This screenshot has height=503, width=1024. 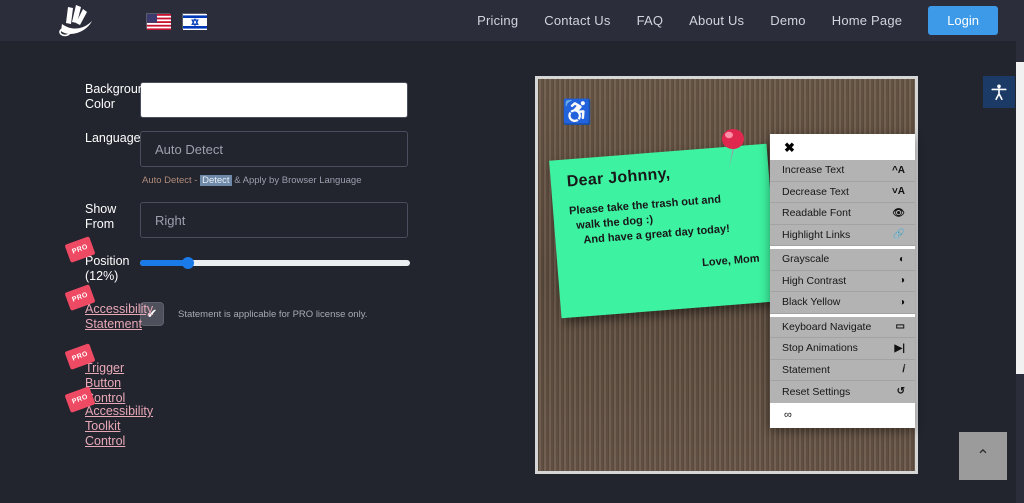 I want to click on toolkit-item-highlight-links: Highlight Links 🔗, so click(x=842, y=235).